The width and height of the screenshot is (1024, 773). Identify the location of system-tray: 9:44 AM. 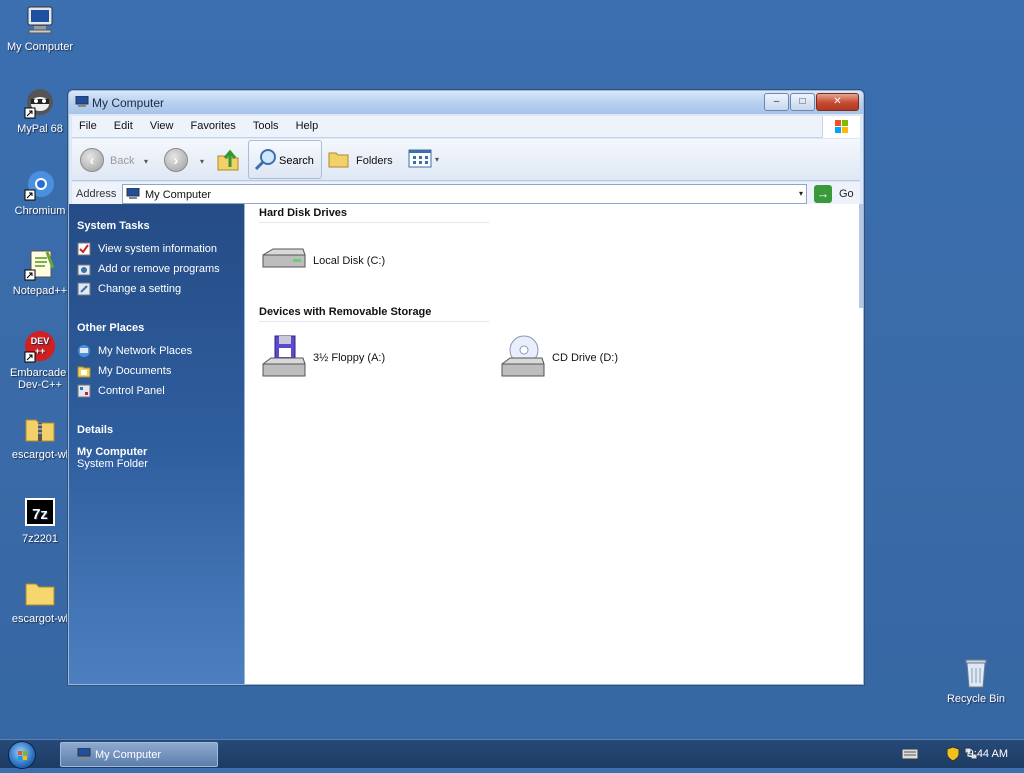
(949, 754).